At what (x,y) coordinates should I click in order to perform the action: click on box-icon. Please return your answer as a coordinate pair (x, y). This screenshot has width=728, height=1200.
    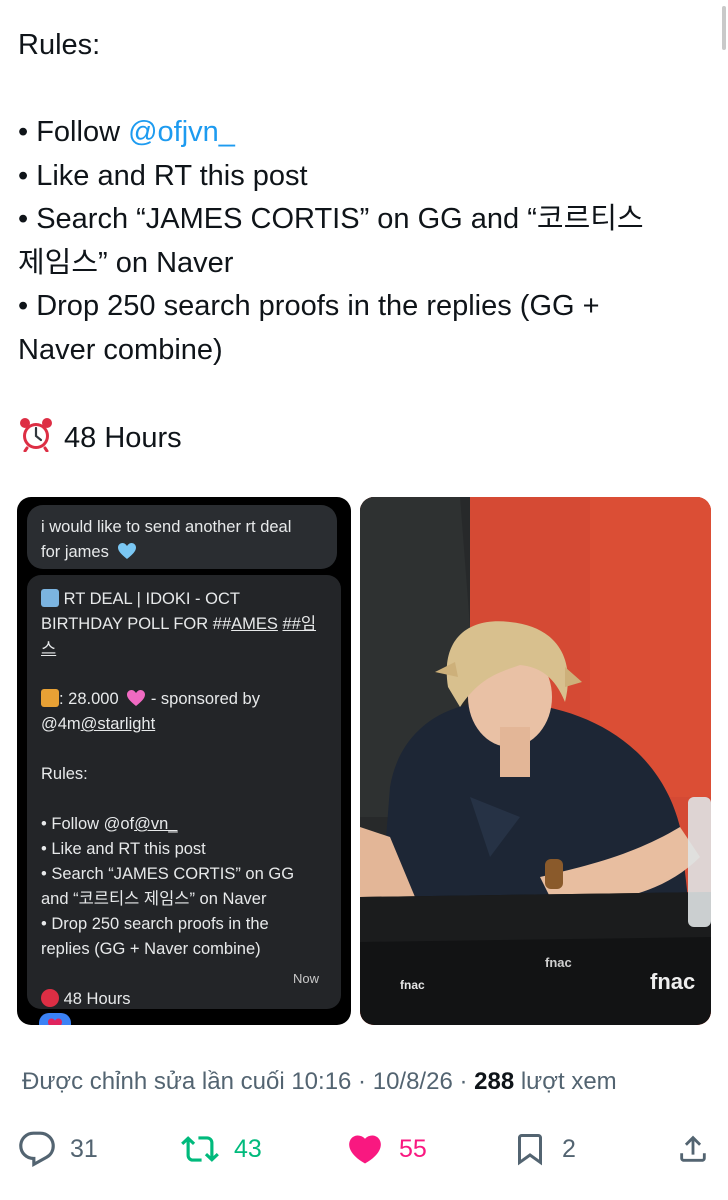
    Looking at the image, I should click on (50, 598).